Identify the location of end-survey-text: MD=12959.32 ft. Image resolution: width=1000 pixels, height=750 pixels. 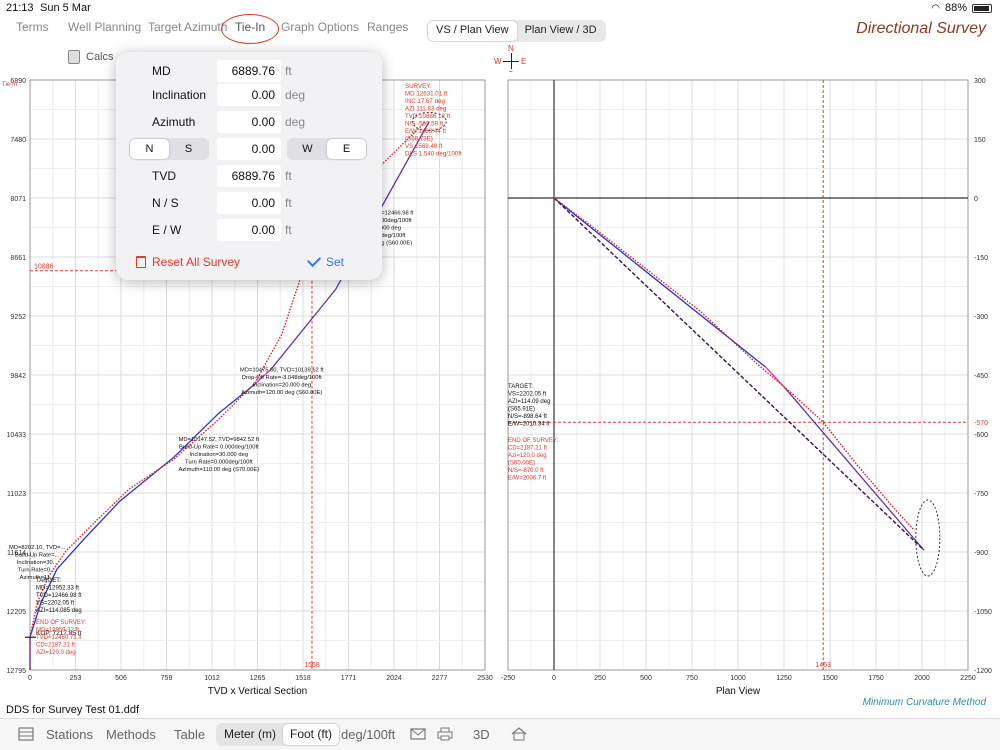
(57, 631).